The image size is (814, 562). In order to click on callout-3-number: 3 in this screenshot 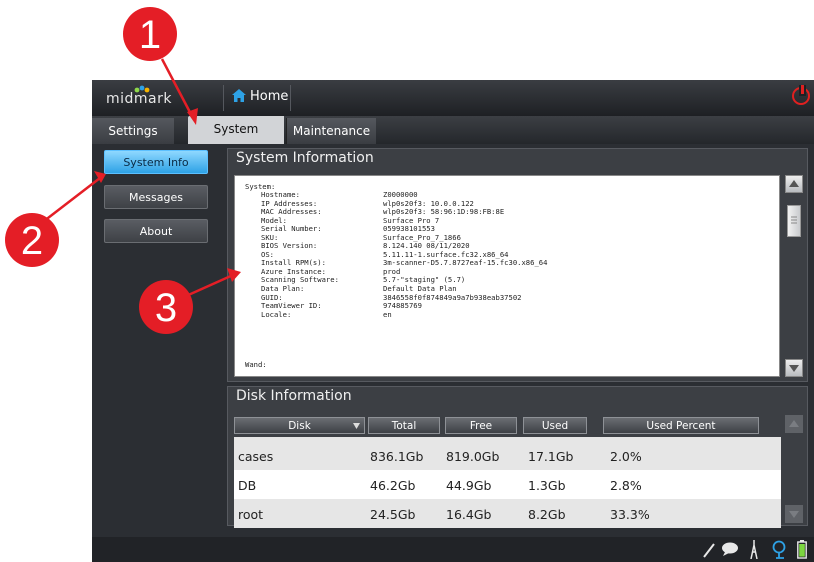, I will do `click(166, 308)`.